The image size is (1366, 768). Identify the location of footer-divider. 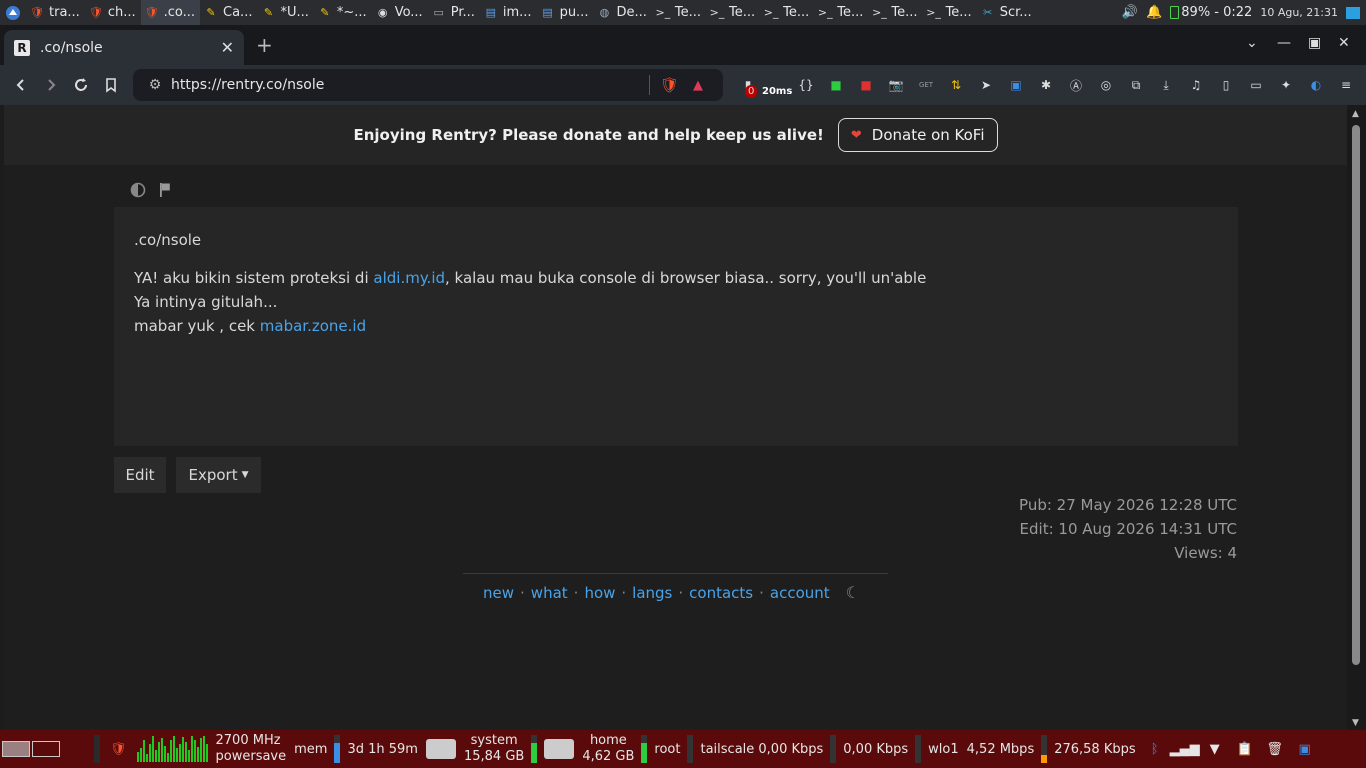
(675, 573).